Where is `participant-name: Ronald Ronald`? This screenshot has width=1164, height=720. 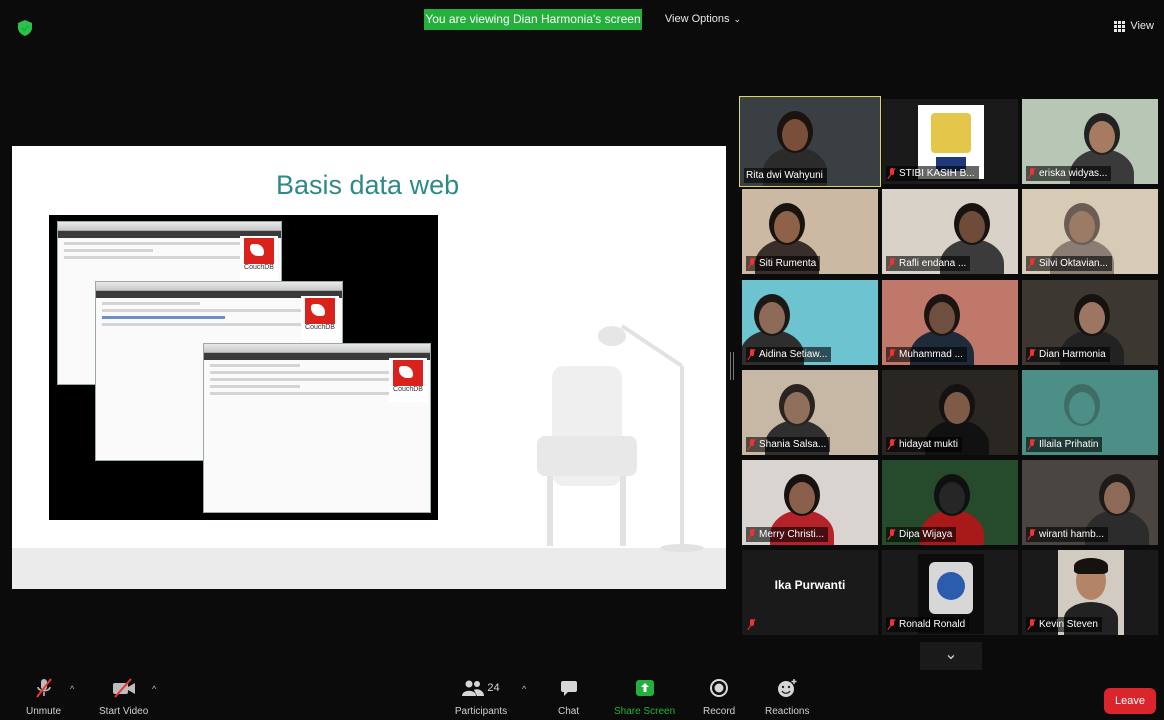 participant-name: Ronald Ronald is located at coordinates (932, 624).